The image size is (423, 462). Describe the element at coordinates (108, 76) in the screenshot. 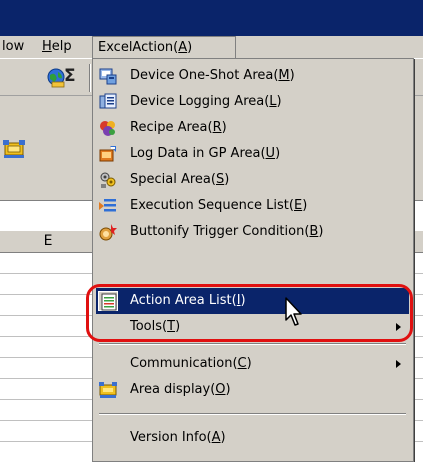

I see `device-one-shot-icon` at that location.